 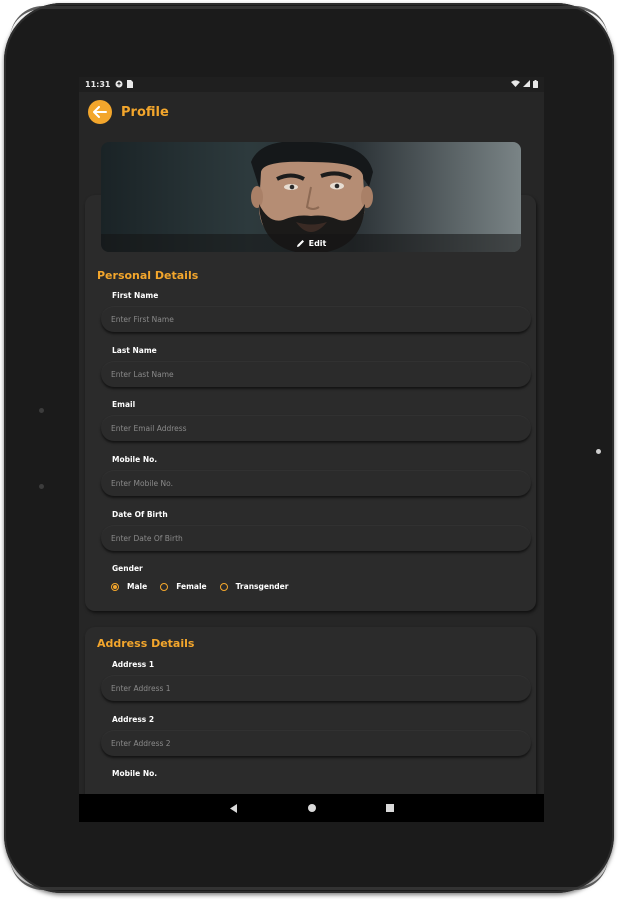 What do you see at coordinates (127, 568) in the screenshot?
I see `gender-label: Gender` at bounding box center [127, 568].